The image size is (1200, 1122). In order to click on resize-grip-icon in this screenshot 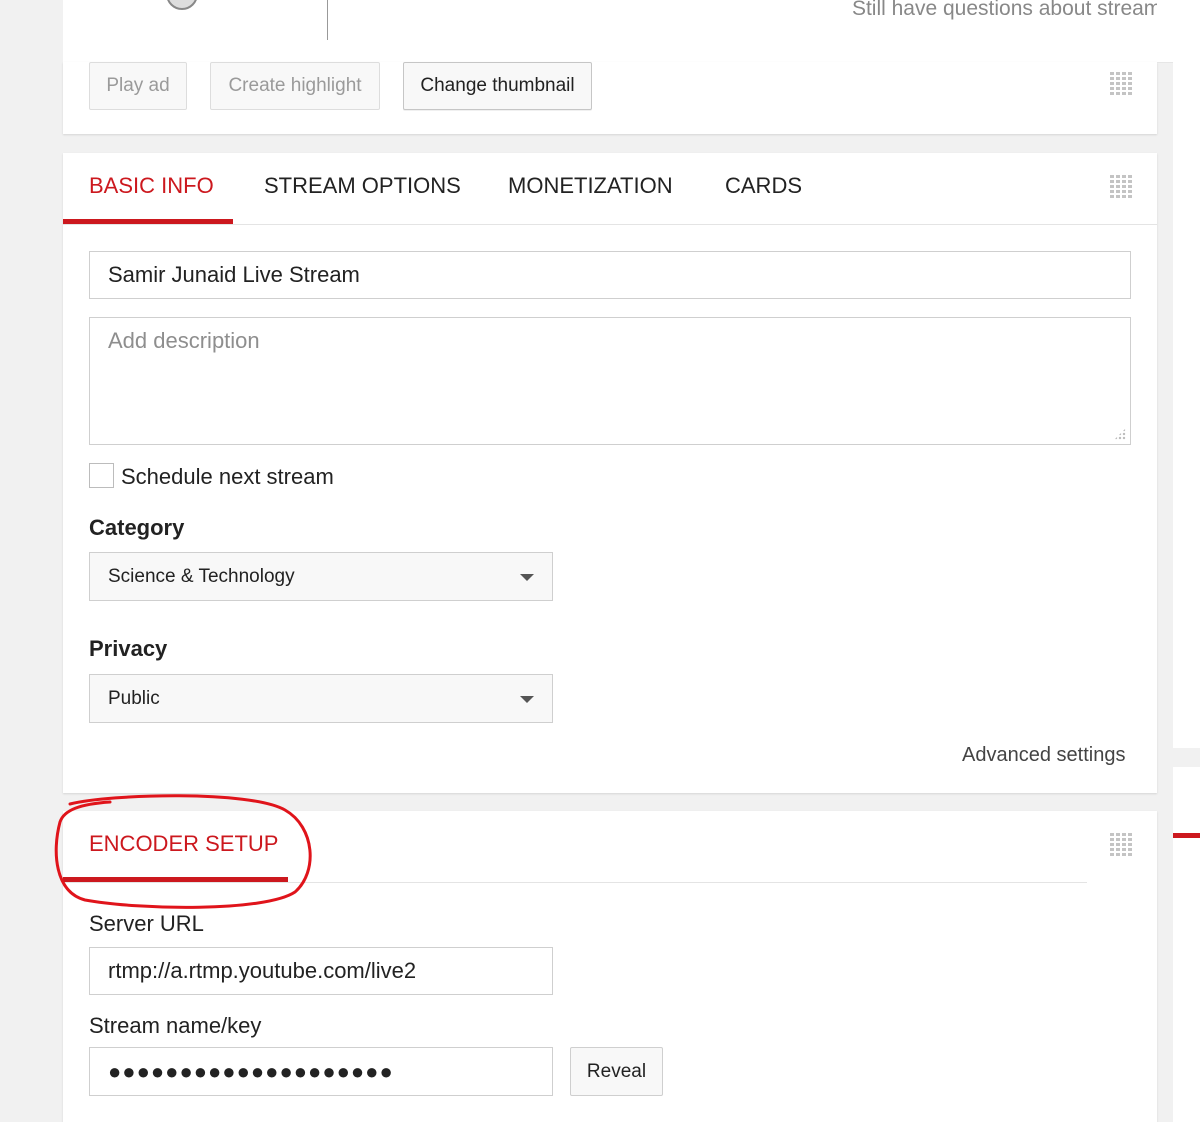, I will do `click(1120, 434)`.